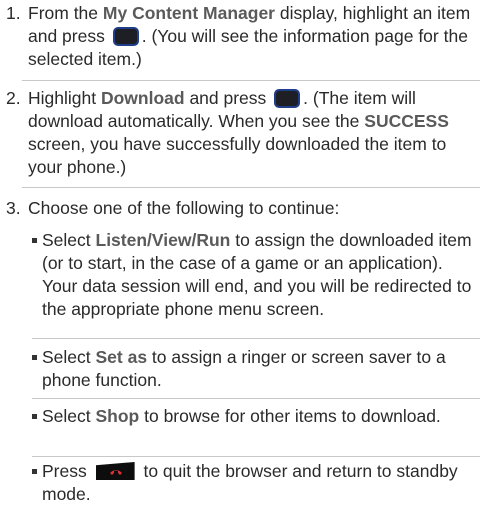 Image resolution: width=485 pixels, height=506 pixels. I want to click on bold-term: Listen/View/Run, so click(163, 240).